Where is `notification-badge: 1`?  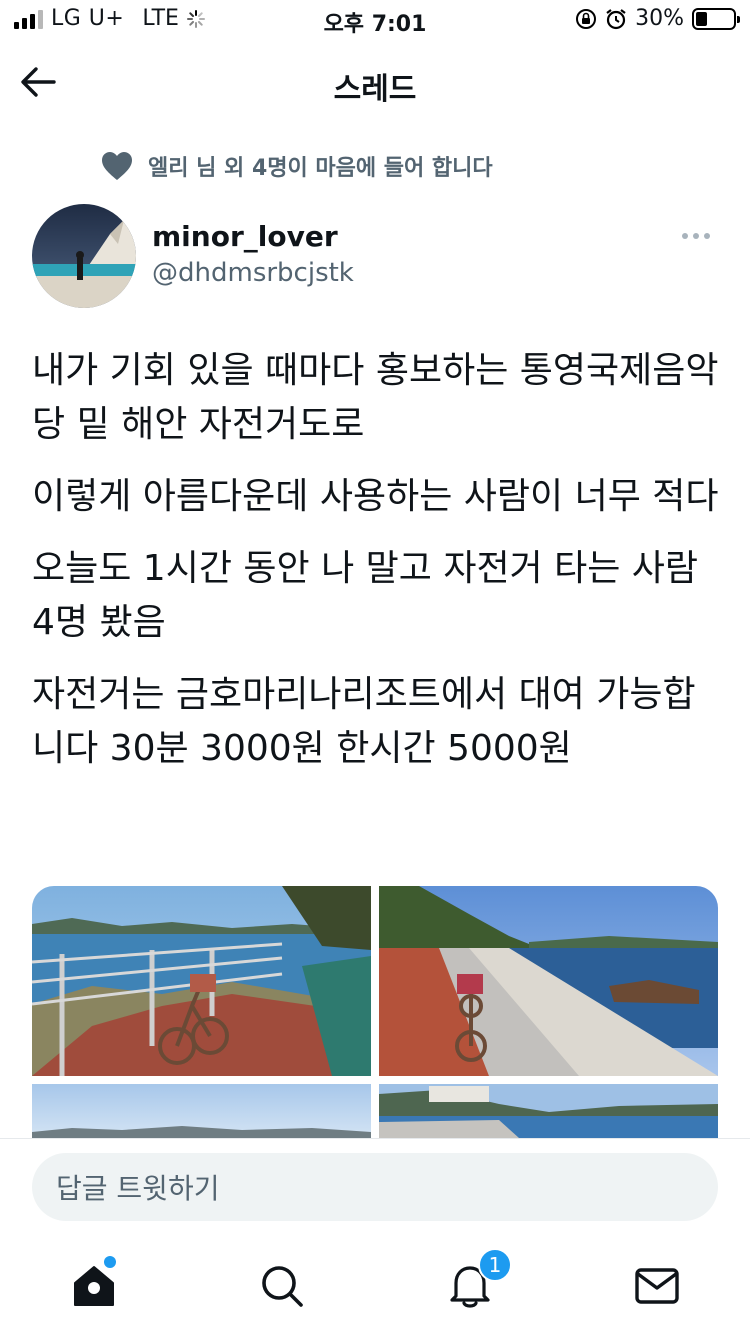 notification-badge: 1 is located at coordinates (495, 1265).